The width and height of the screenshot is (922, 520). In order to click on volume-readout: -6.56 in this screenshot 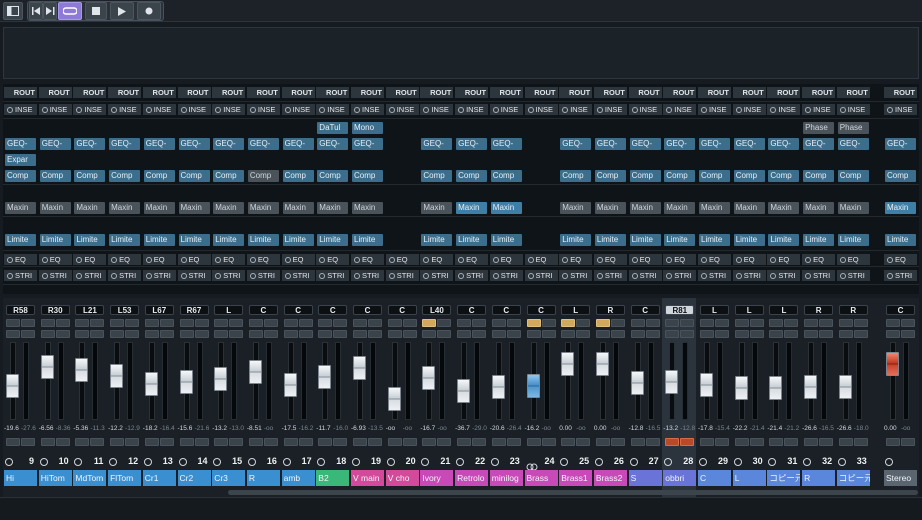, I will do `click(47, 428)`.